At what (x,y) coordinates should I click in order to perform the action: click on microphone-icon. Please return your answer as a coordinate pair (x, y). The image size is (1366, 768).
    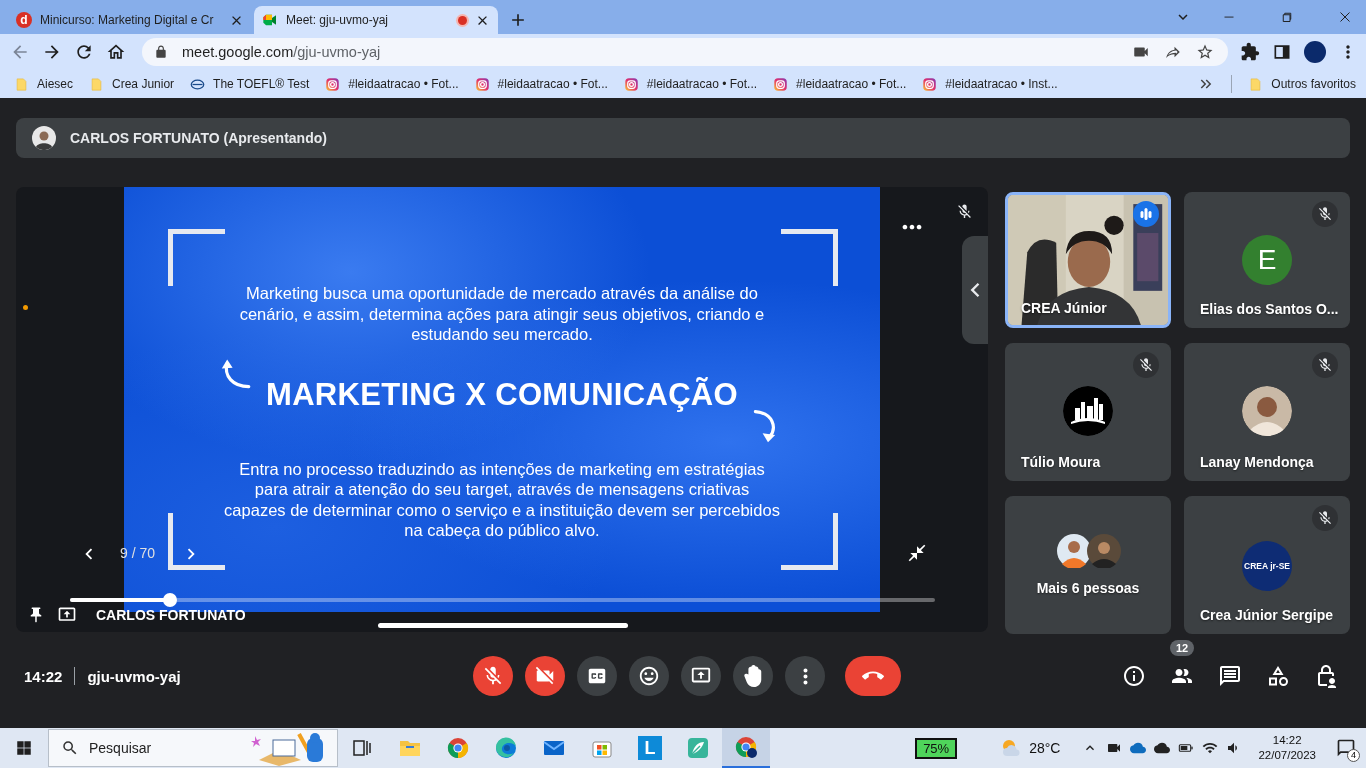
    Looking at the image, I should click on (493, 676).